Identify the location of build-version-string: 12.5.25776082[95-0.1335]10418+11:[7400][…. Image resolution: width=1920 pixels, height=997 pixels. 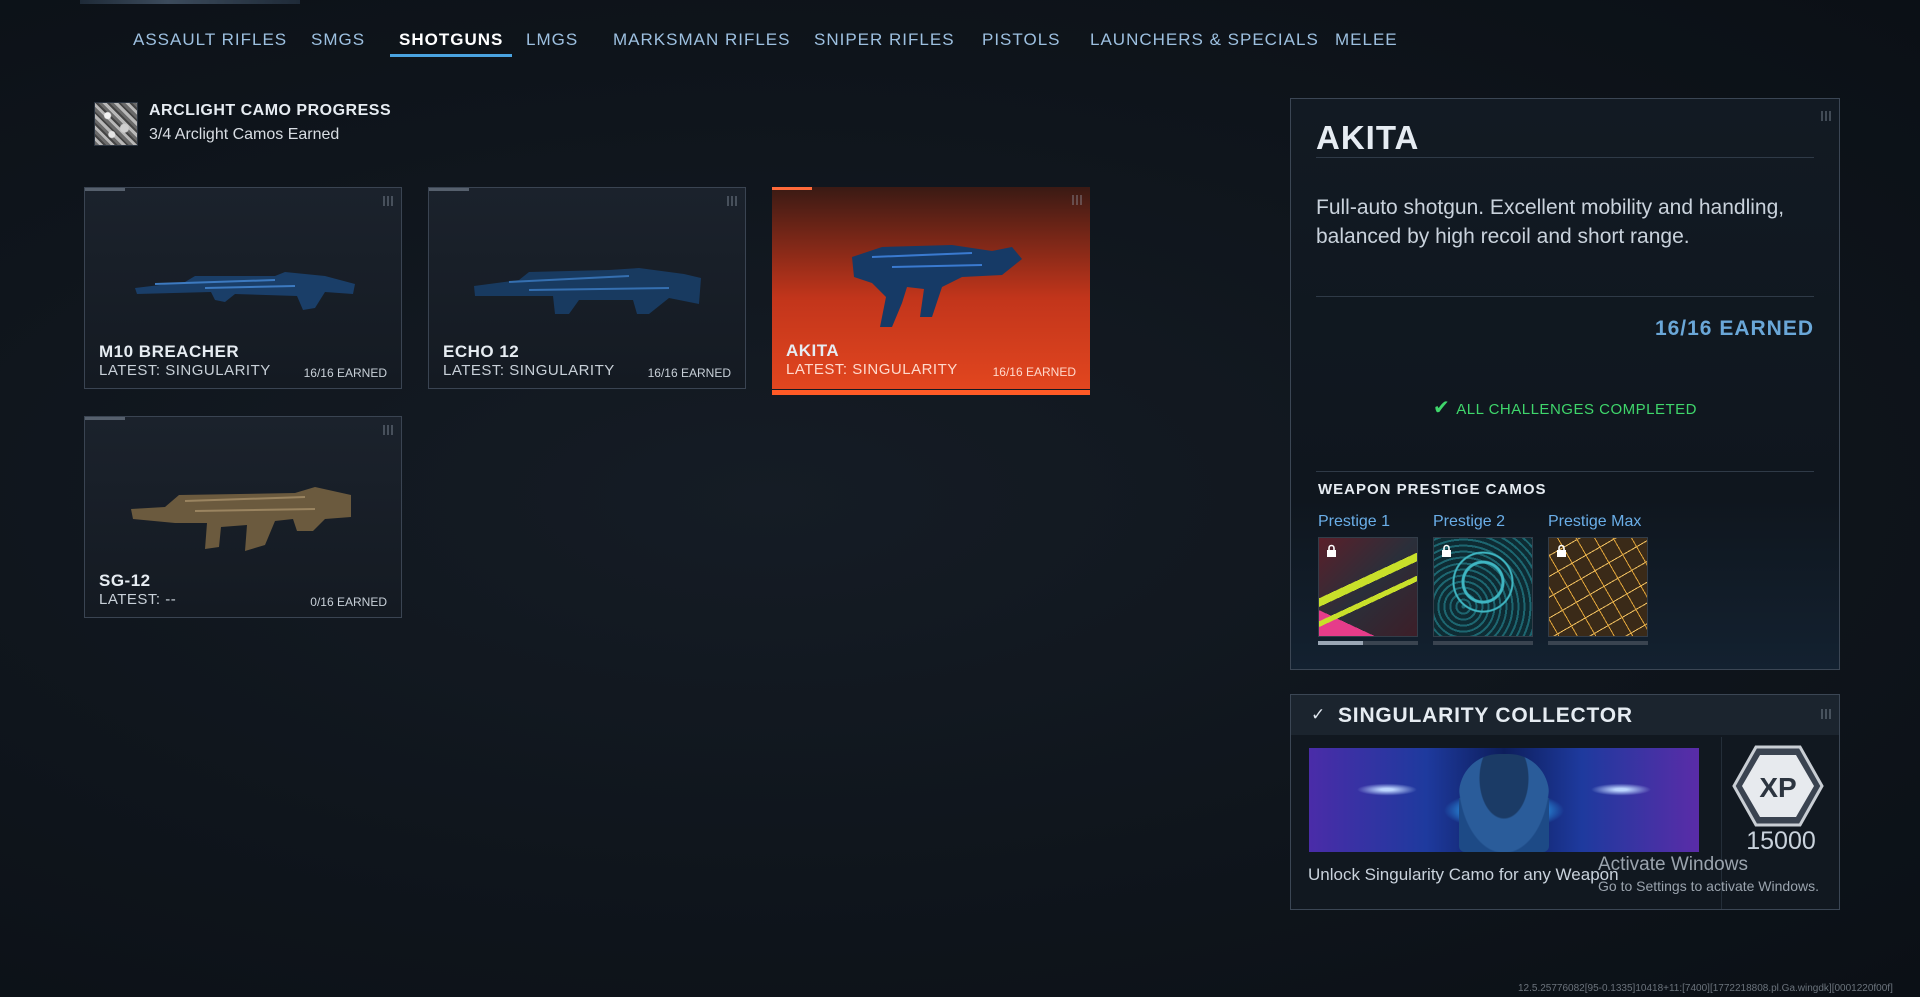
(1705, 988).